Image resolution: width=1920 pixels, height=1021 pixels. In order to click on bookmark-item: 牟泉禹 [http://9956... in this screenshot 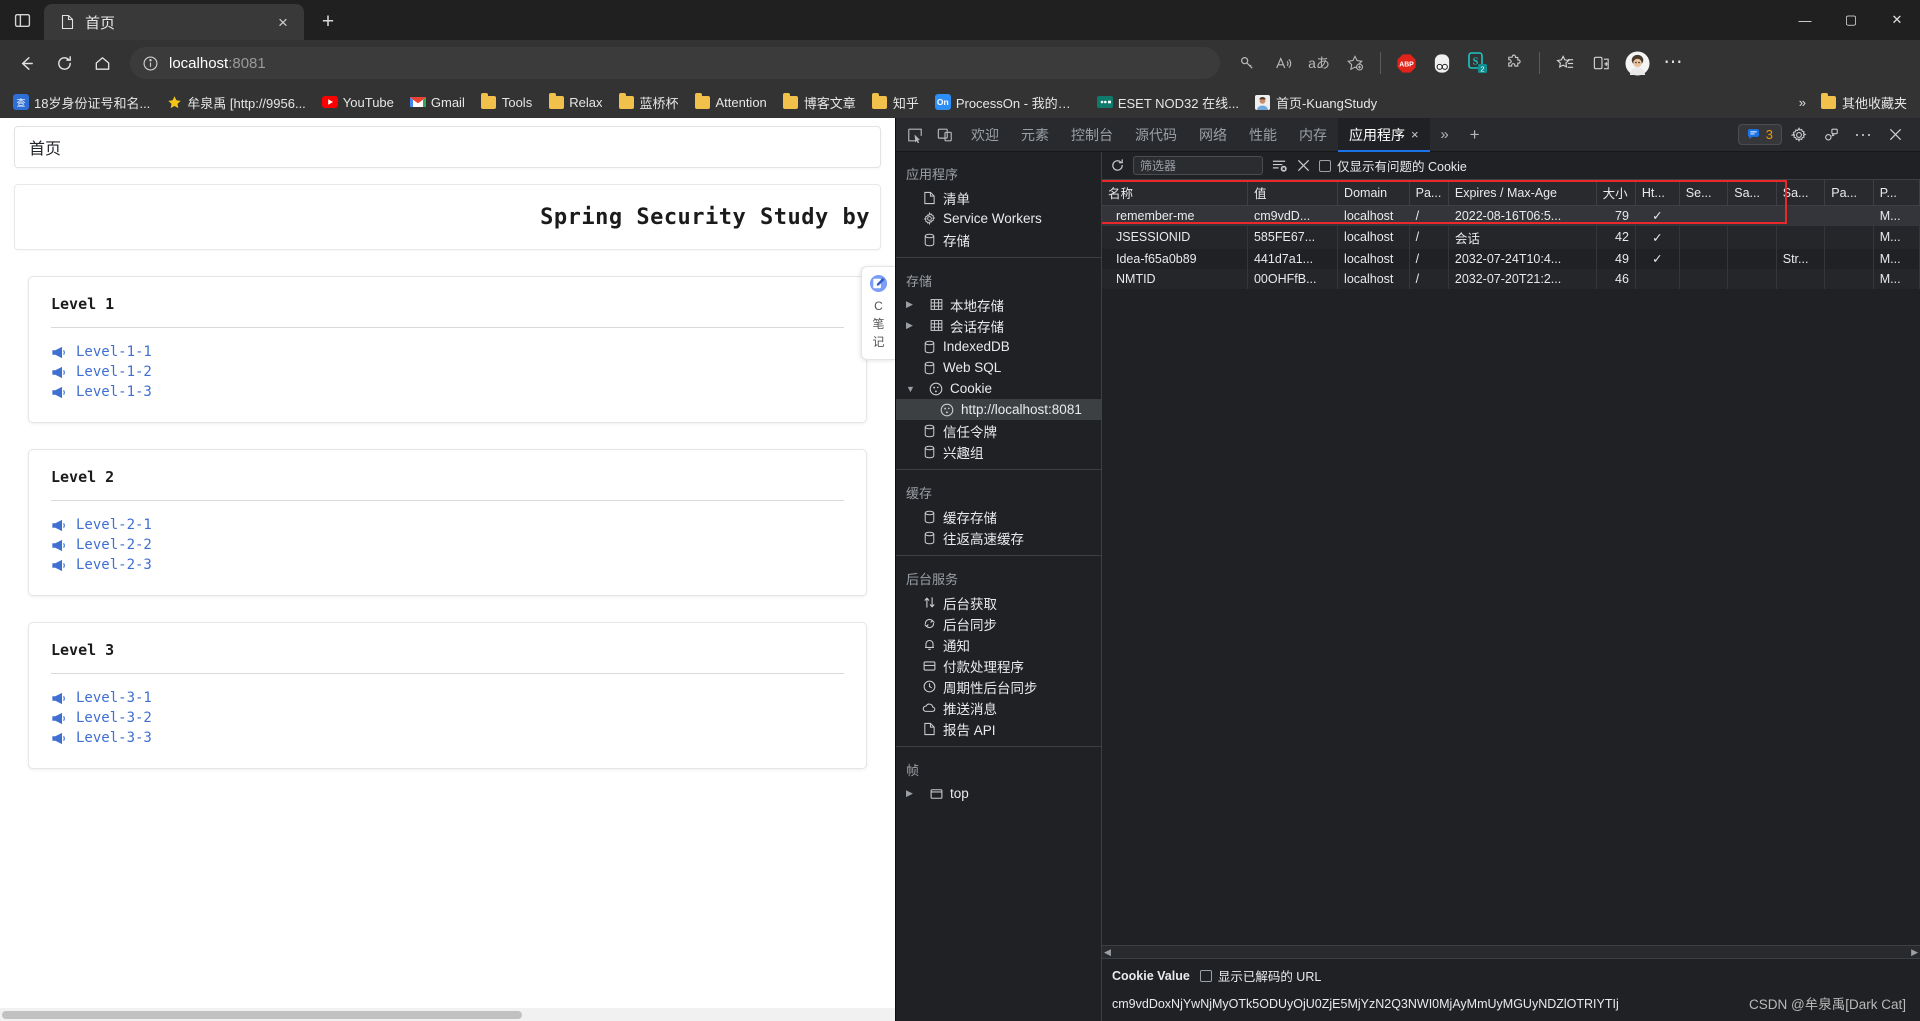, I will do `click(236, 102)`.